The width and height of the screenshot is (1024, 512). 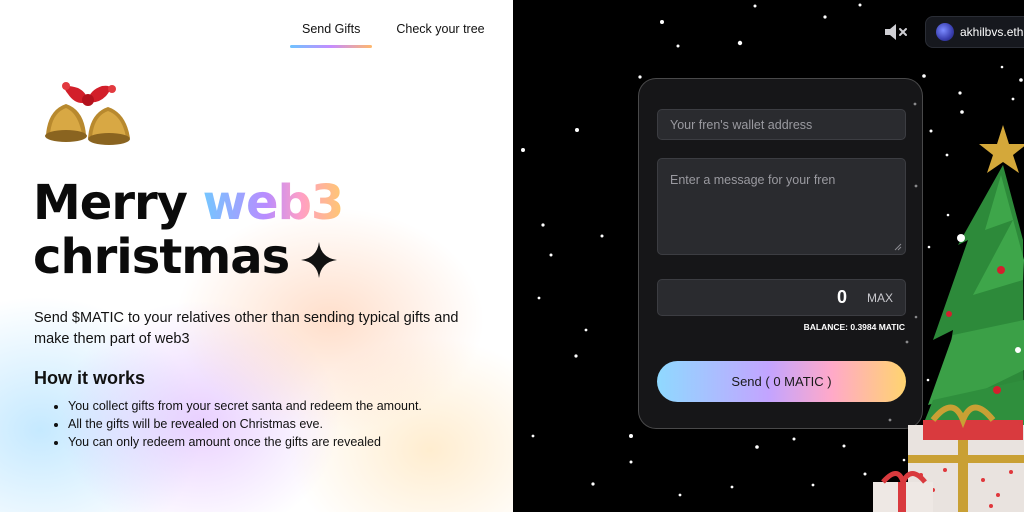 I want to click on avatar, so click(x=945, y=32).